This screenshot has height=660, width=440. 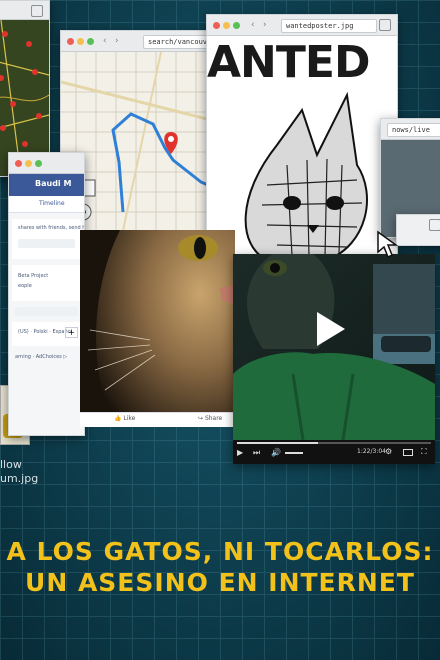 I want to click on video-controls: ▶ ⏭ 🔊 1:22/3:04 ⚙ ⛶, so click(x=334, y=452).